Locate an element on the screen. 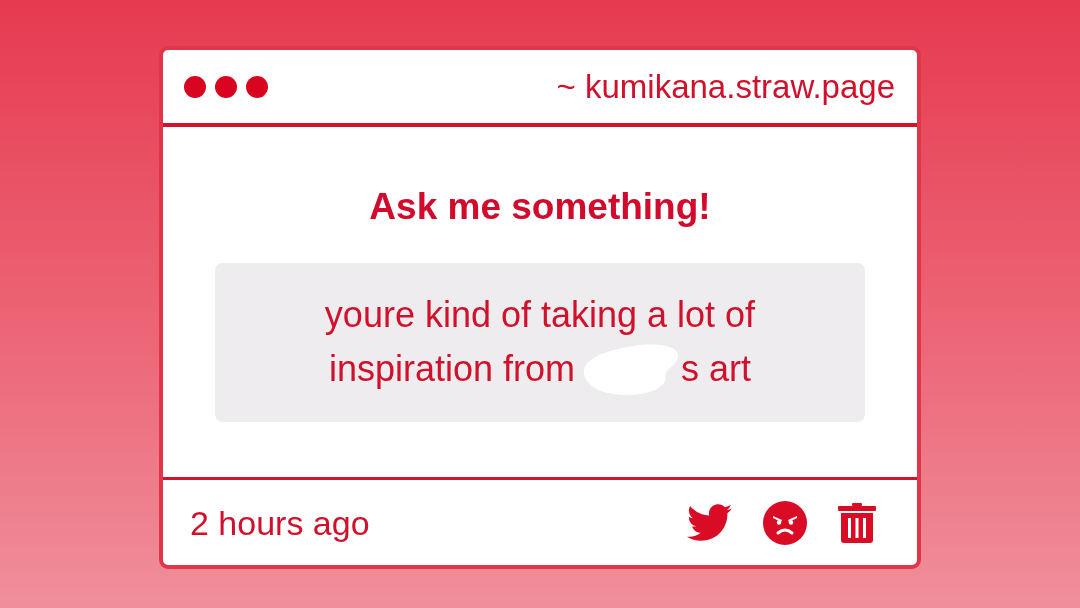 Image resolution: width=1080 pixels, height=608 pixels. question-text: youre kind of taking a lot of is located at coordinates (540, 315).